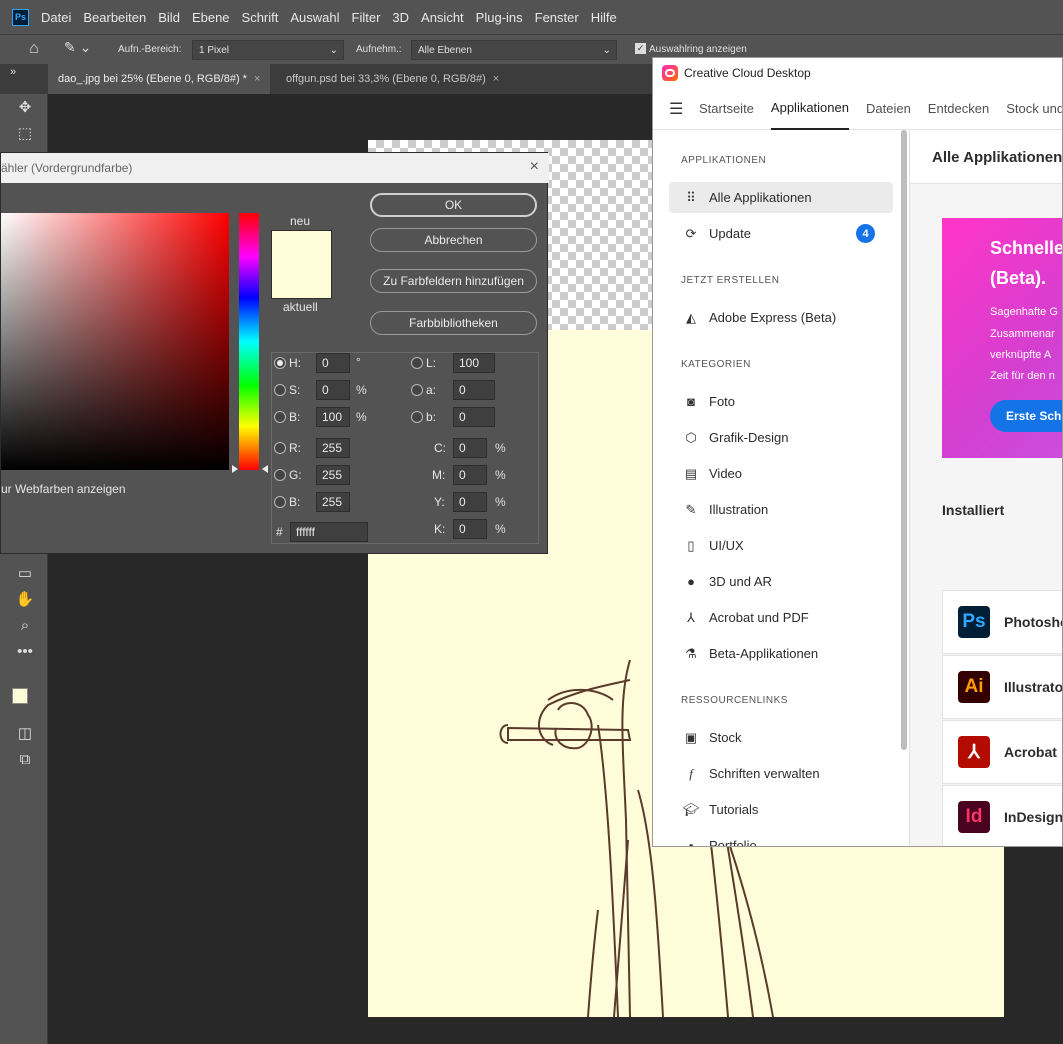  What do you see at coordinates (333, 475) in the screenshot?
I see `g-input: 255` at bounding box center [333, 475].